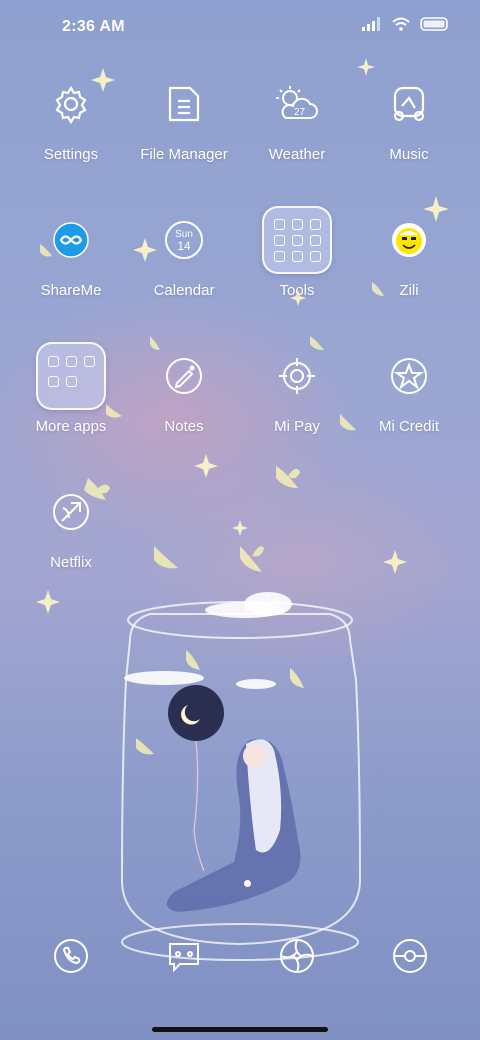 The height and width of the screenshot is (1040, 480). Describe the element at coordinates (401, 24) in the screenshot. I see `wifi-icon` at that location.